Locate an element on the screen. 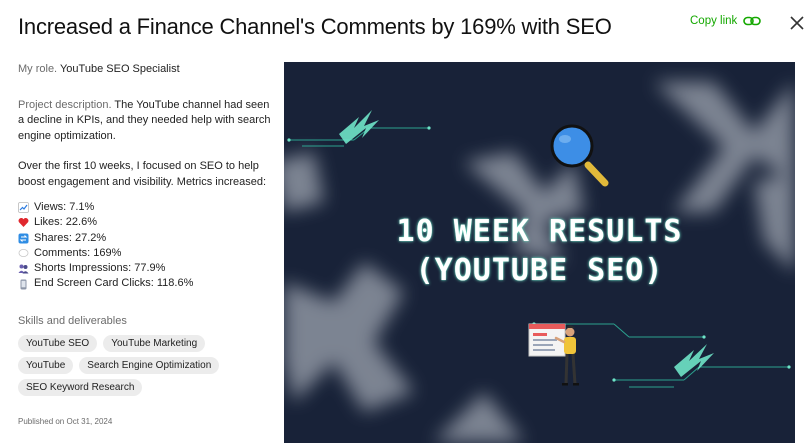  metric-end-screen-clicks: End Screen Card Clicks: 118.6% is located at coordinates (114, 283).